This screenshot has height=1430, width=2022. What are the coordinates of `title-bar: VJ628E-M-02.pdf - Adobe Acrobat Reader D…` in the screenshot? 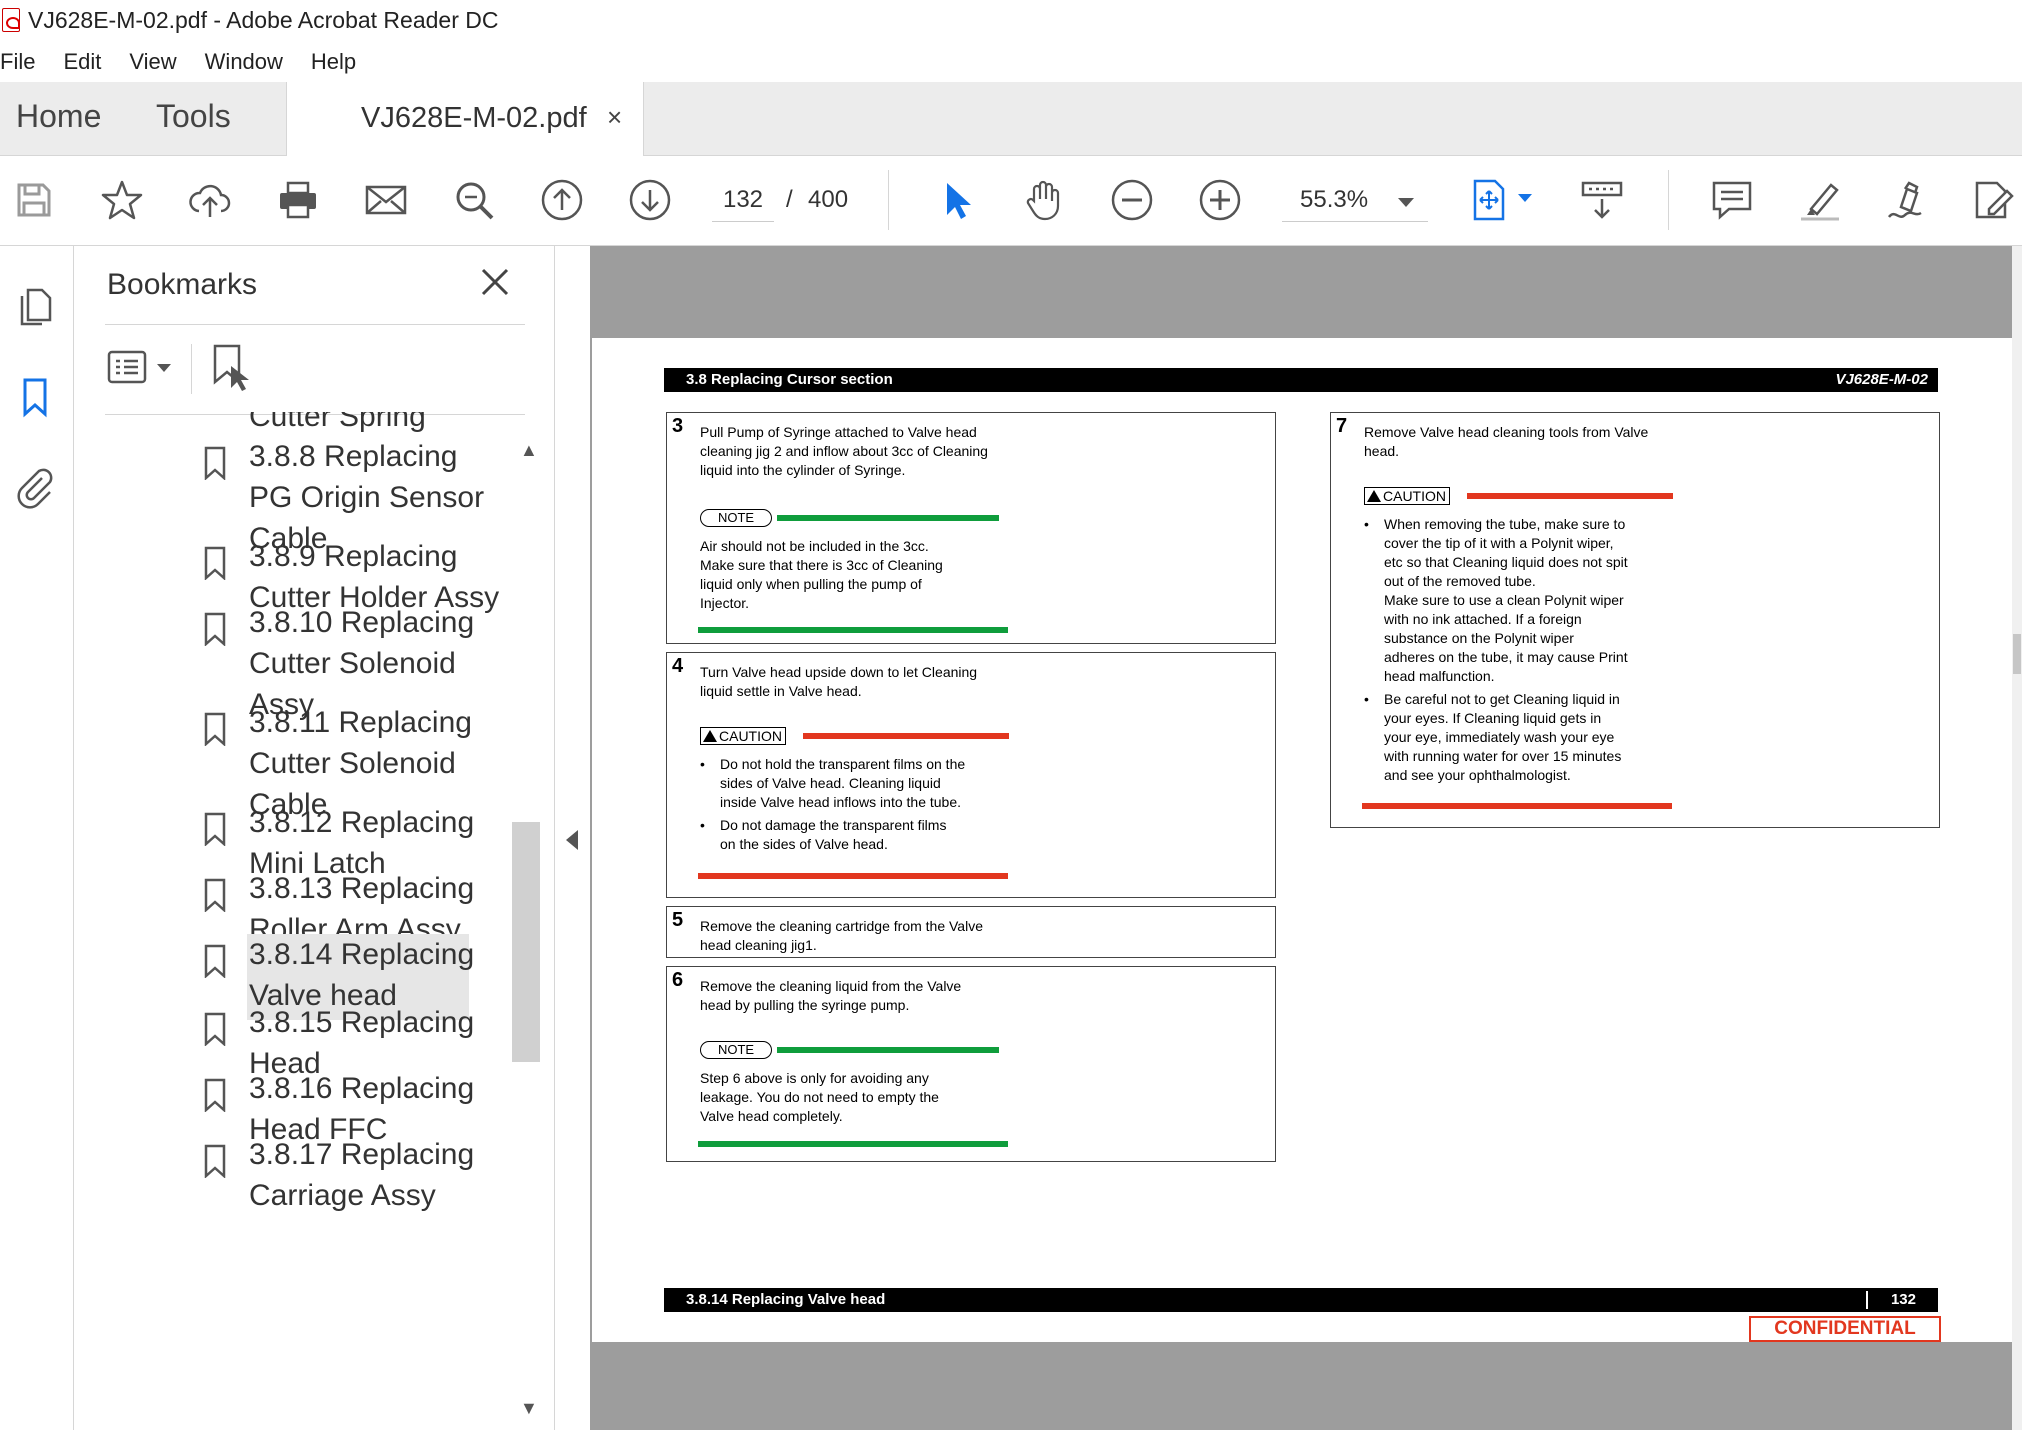 It's located at (1011, 20).